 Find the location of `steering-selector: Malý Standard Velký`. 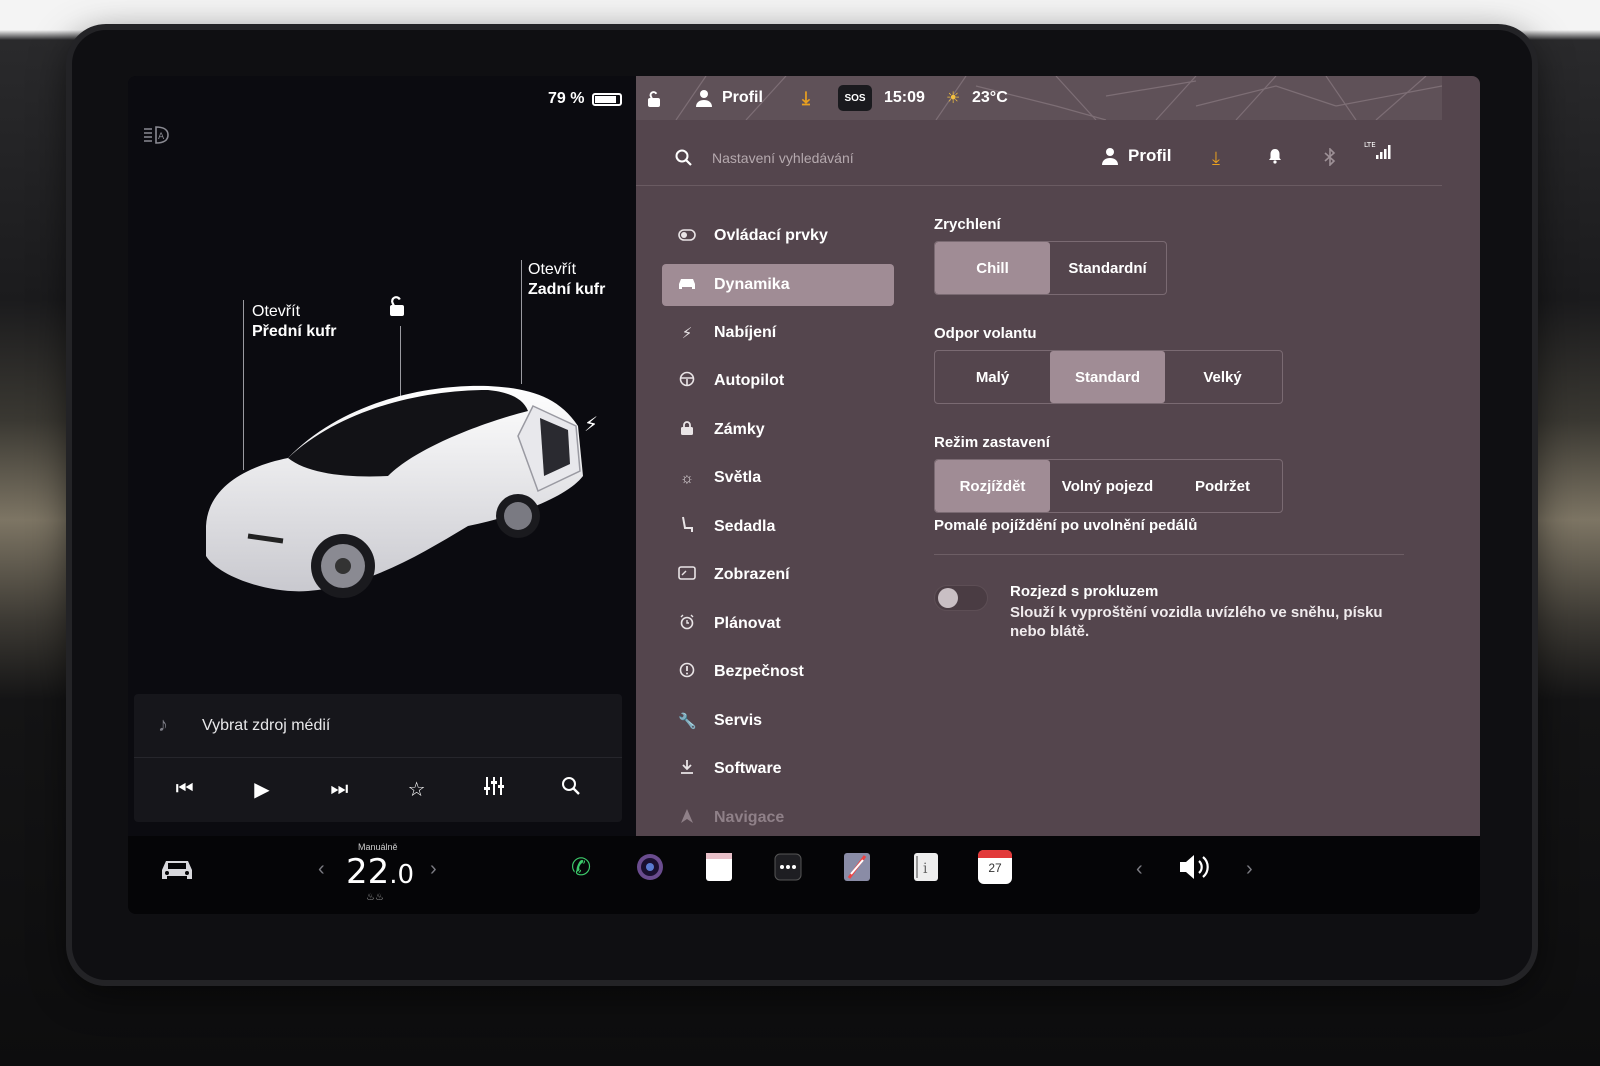

steering-selector: Malý Standard Velký is located at coordinates (1108, 377).